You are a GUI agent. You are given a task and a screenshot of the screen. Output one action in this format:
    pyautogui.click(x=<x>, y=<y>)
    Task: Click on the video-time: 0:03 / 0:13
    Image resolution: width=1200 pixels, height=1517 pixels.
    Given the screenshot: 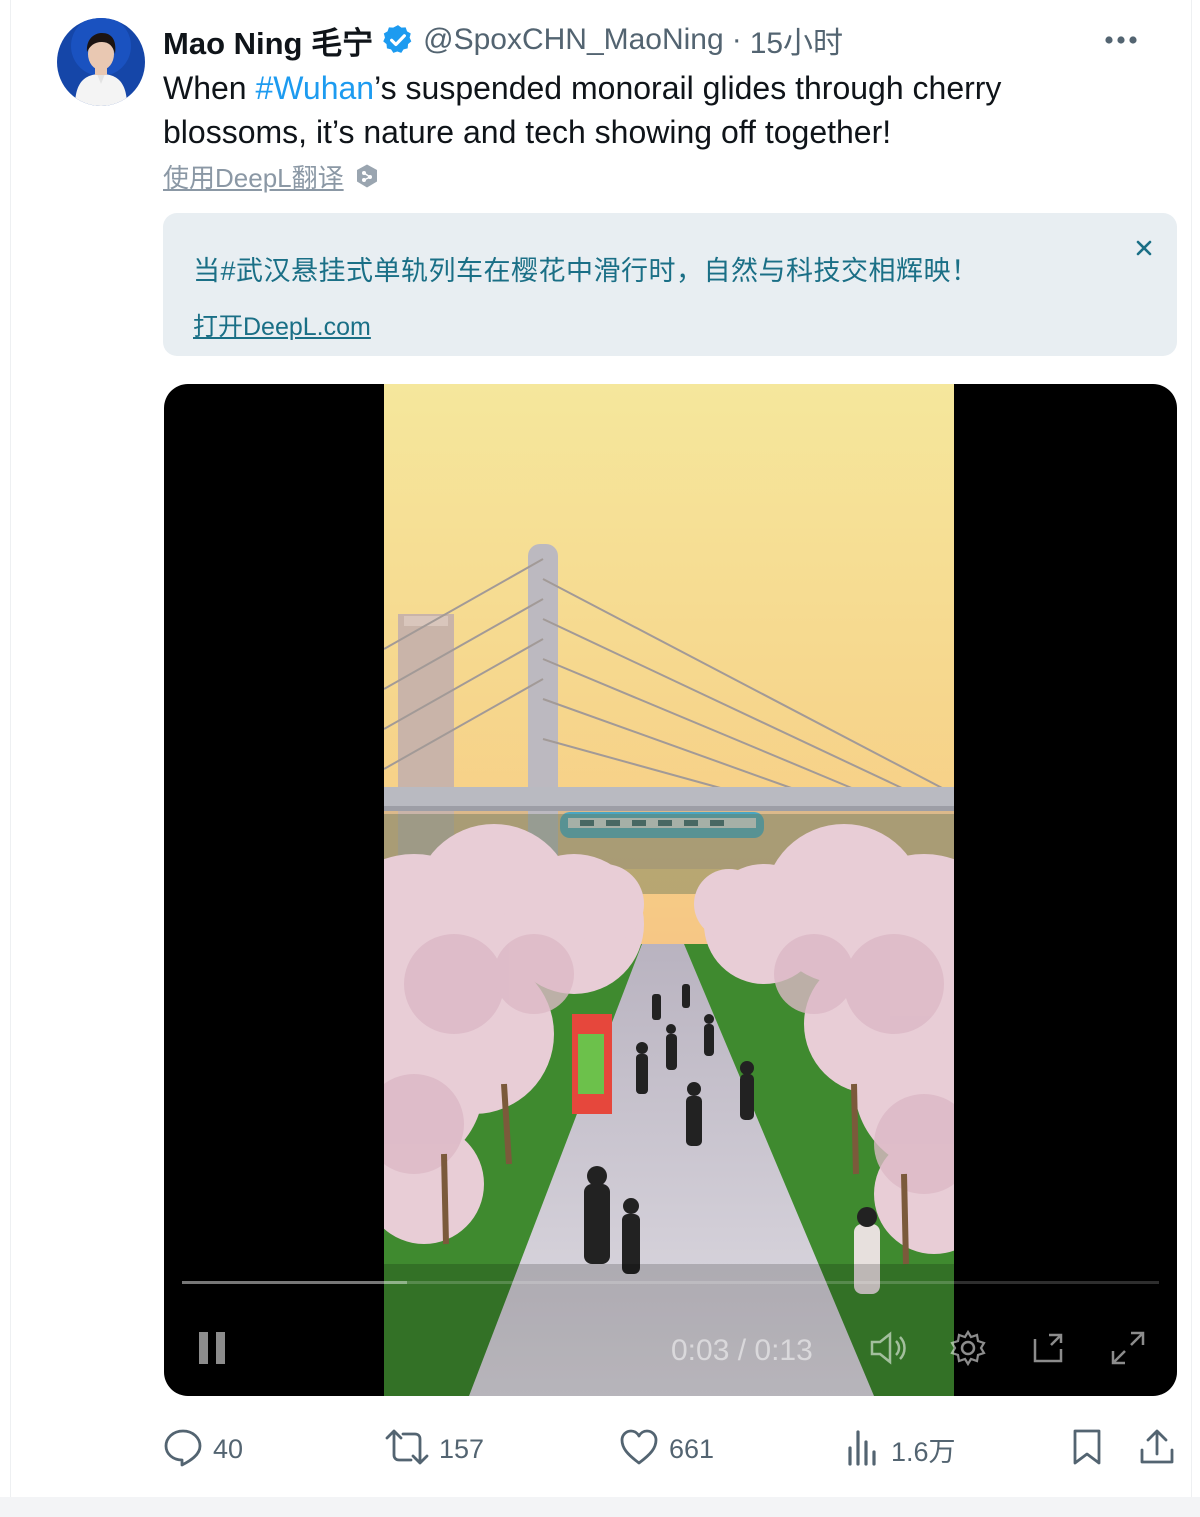 What is the action you would take?
    pyautogui.click(x=742, y=1350)
    